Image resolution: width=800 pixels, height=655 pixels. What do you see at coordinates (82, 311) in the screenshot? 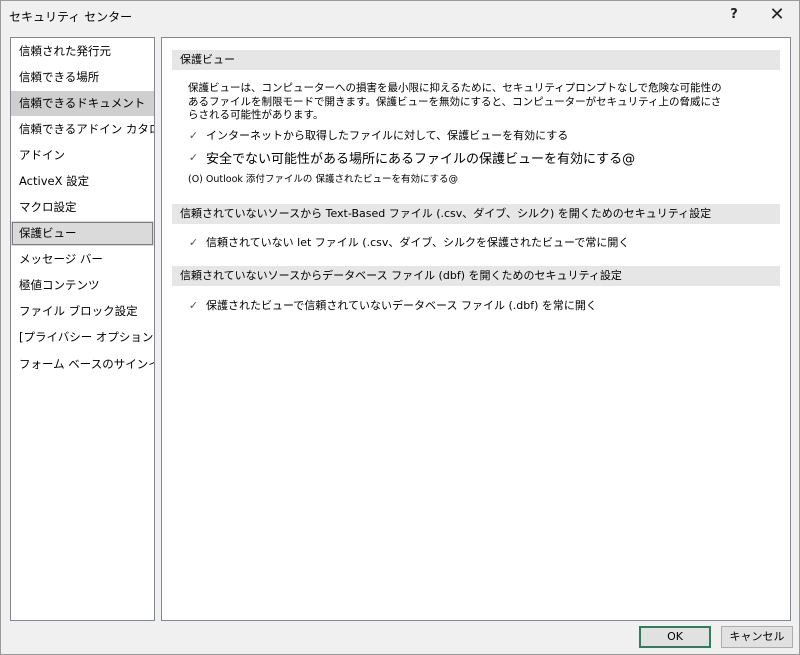
I see `sidebar-item-file-block-settings: ファイル ブロック設定` at bounding box center [82, 311].